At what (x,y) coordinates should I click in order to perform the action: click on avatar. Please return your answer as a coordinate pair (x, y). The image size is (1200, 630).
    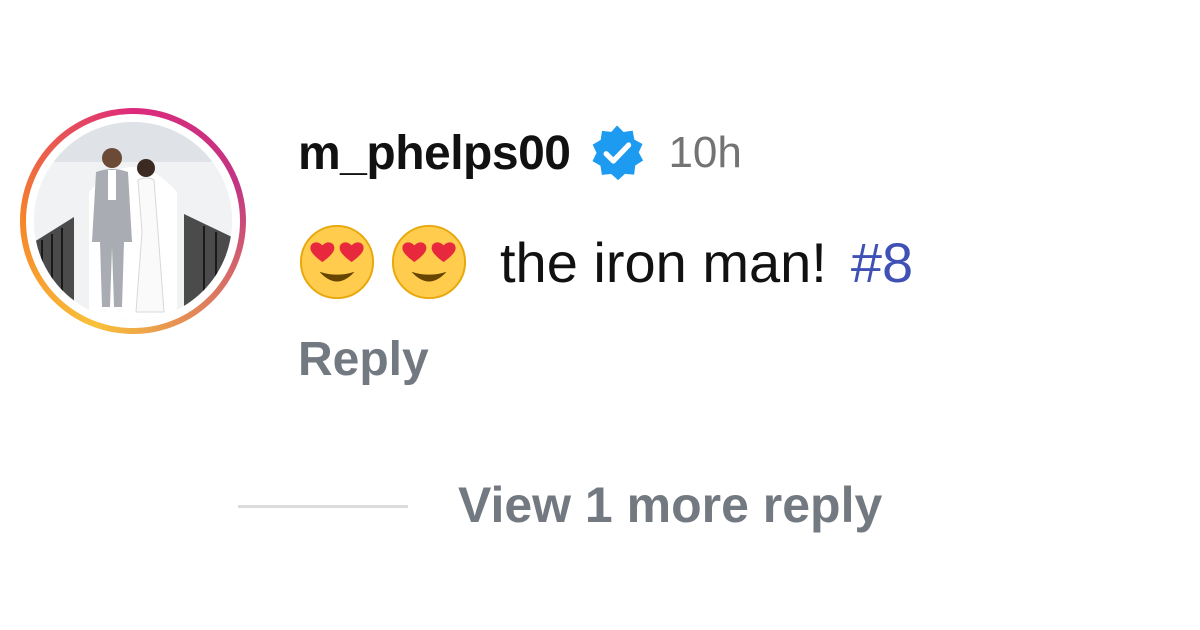
    Looking at the image, I should click on (133, 221).